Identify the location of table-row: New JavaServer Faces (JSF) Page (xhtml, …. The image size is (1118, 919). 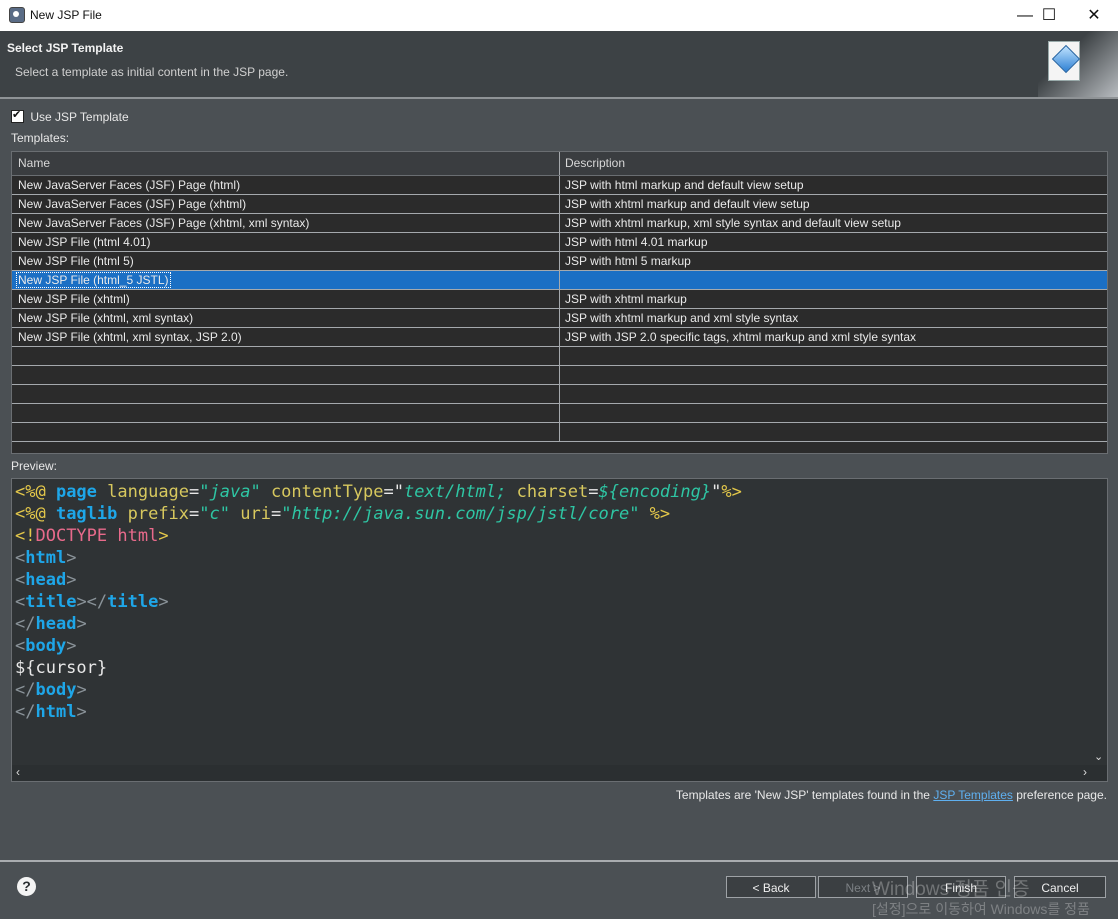
(559, 223).